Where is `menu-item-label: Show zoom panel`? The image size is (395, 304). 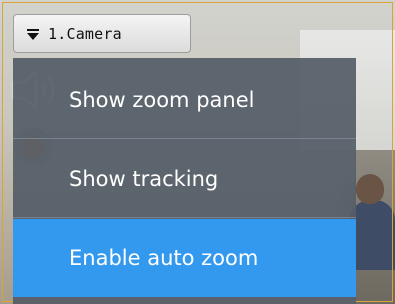
menu-item-label: Show zoom panel is located at coordinates (162, 100).